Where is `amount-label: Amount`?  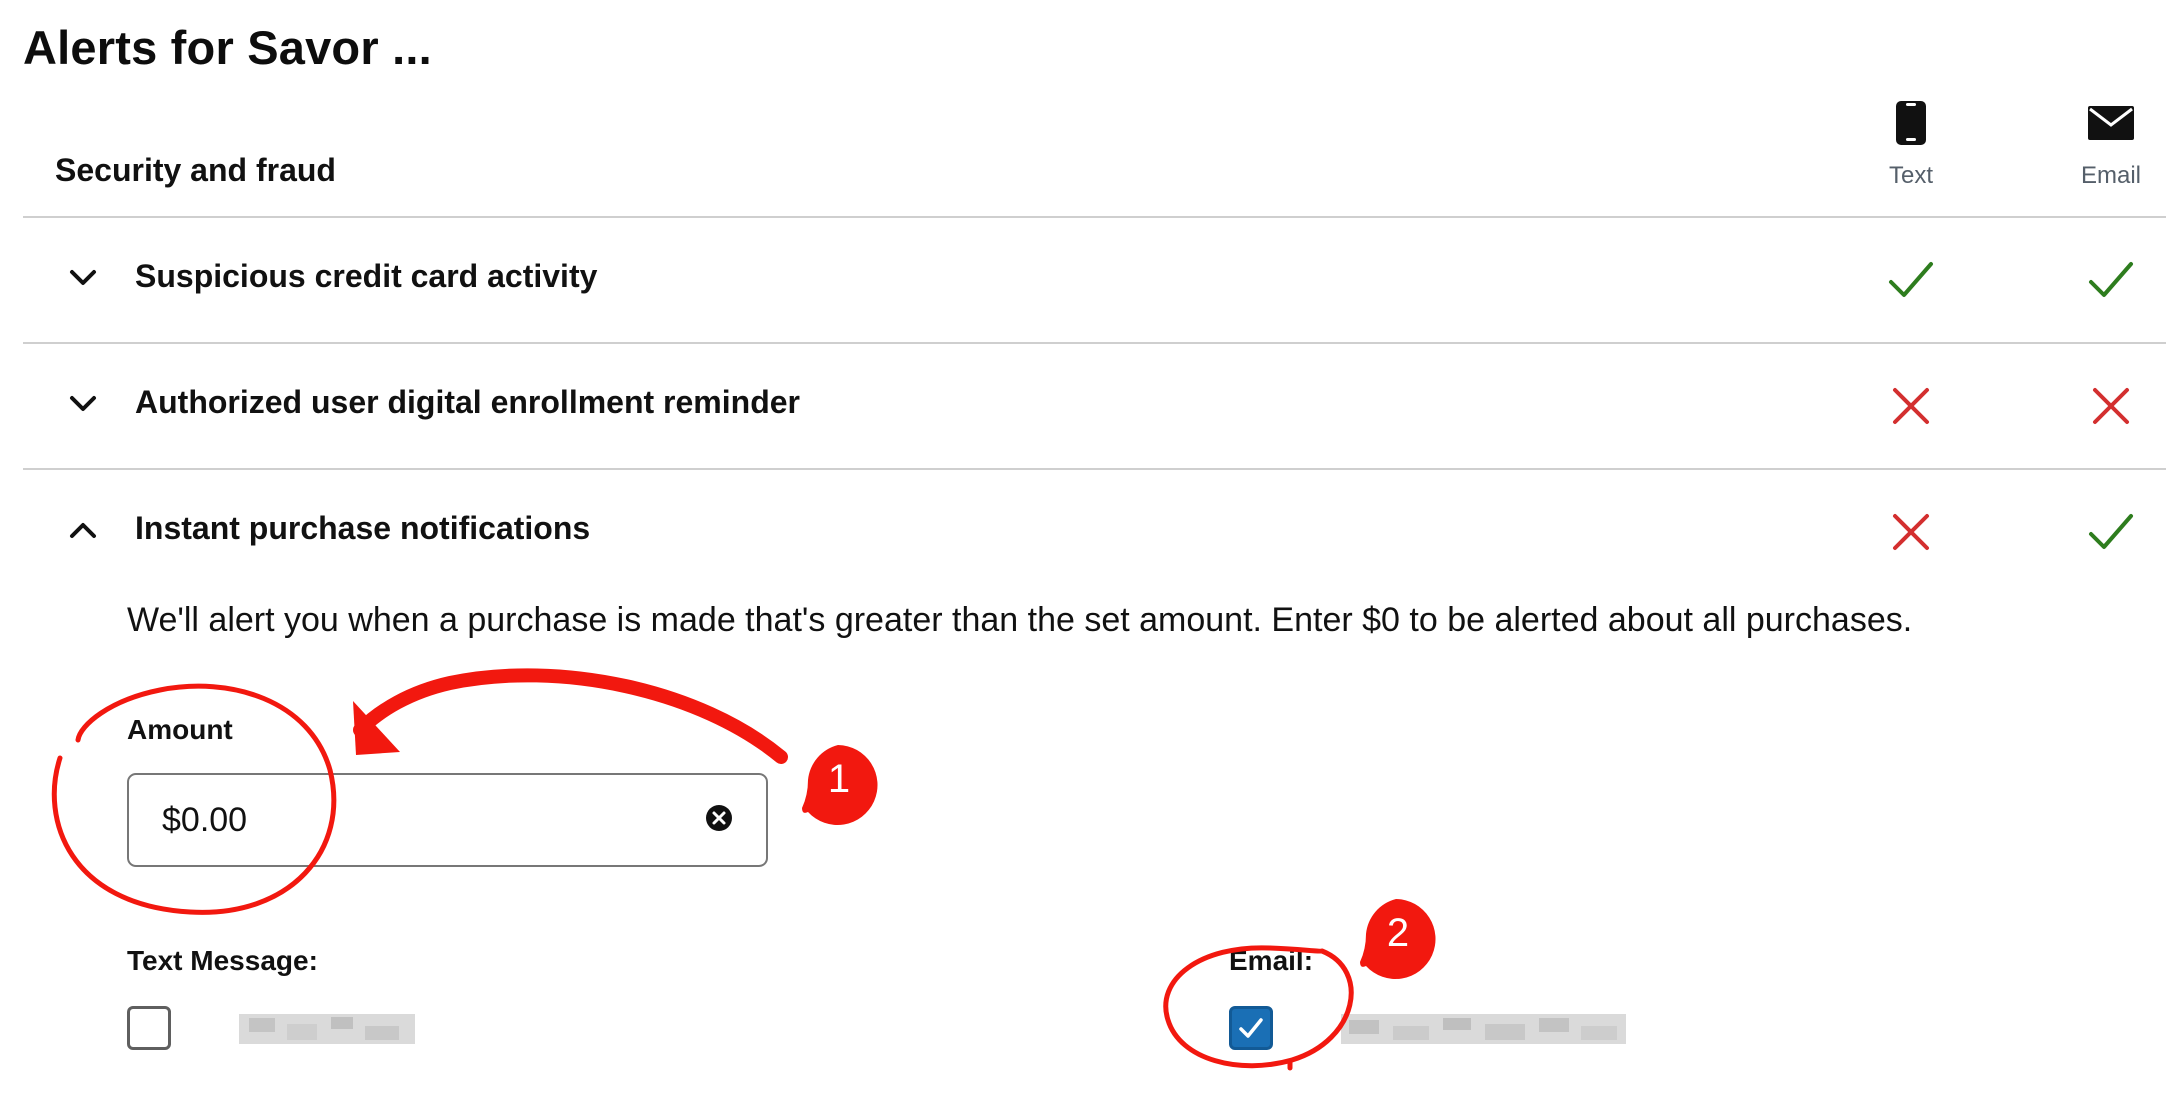
amount-label: Amount is located at coordinates (180, 729).